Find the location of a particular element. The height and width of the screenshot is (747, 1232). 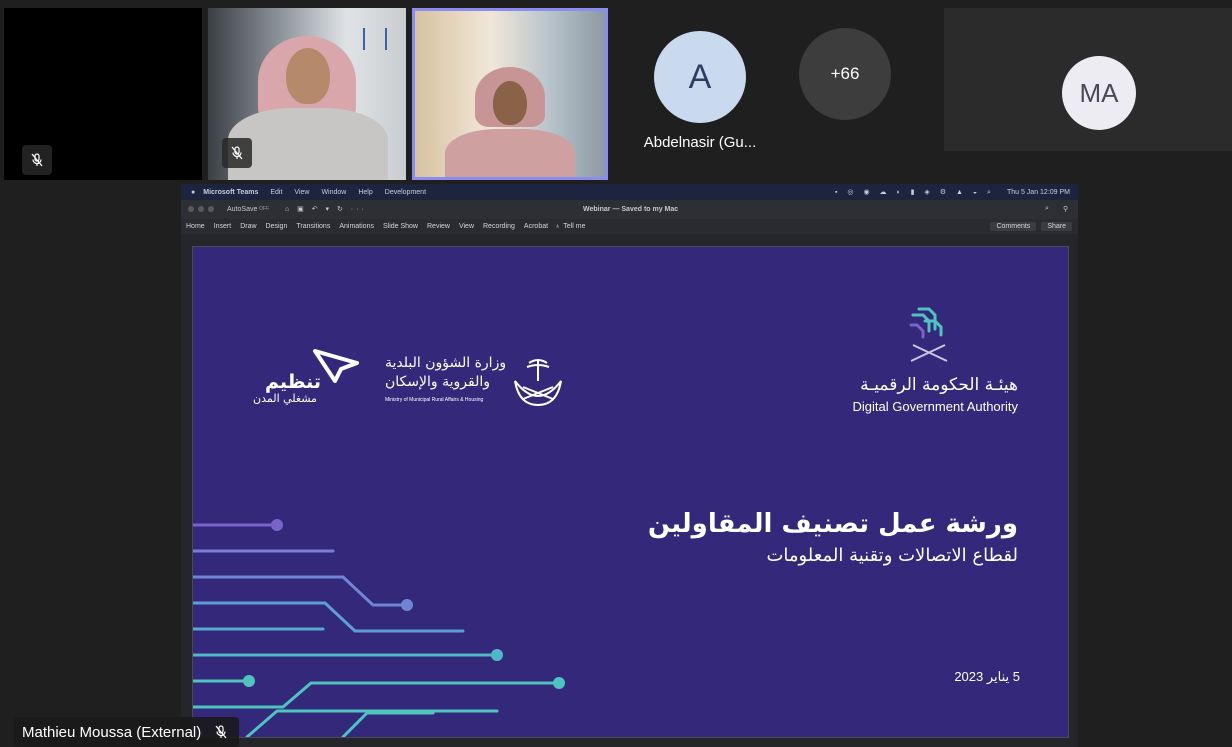

search-icon: ⌕ is located at coordinates (1047, 209).